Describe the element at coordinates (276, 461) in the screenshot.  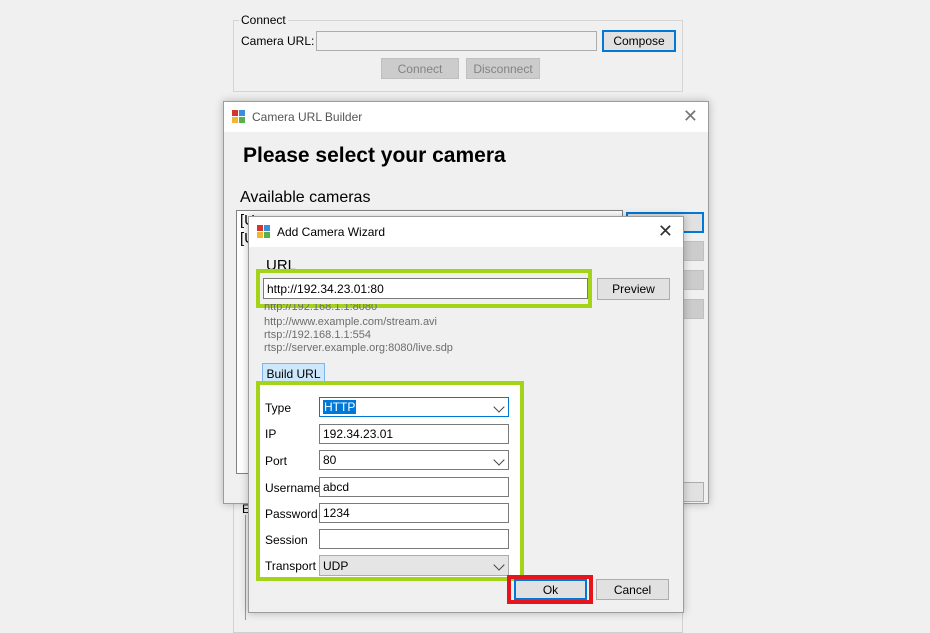
I see `port-label: Port` at that location.